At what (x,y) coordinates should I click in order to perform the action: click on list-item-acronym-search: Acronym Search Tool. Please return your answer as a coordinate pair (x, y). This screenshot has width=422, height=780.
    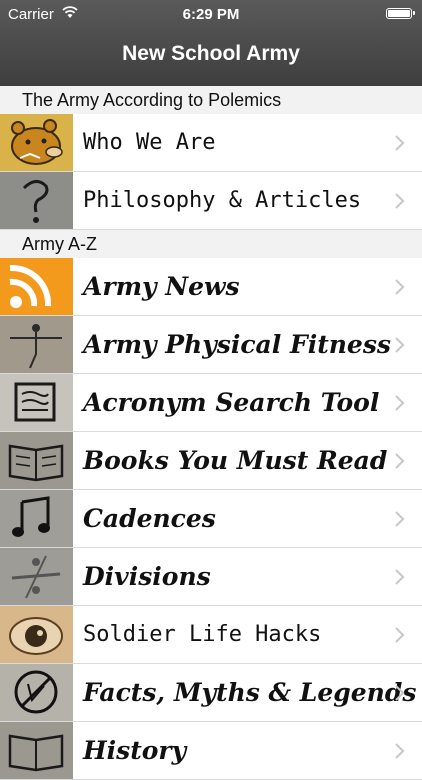
    Looking at the image, I should click on (211, 403).